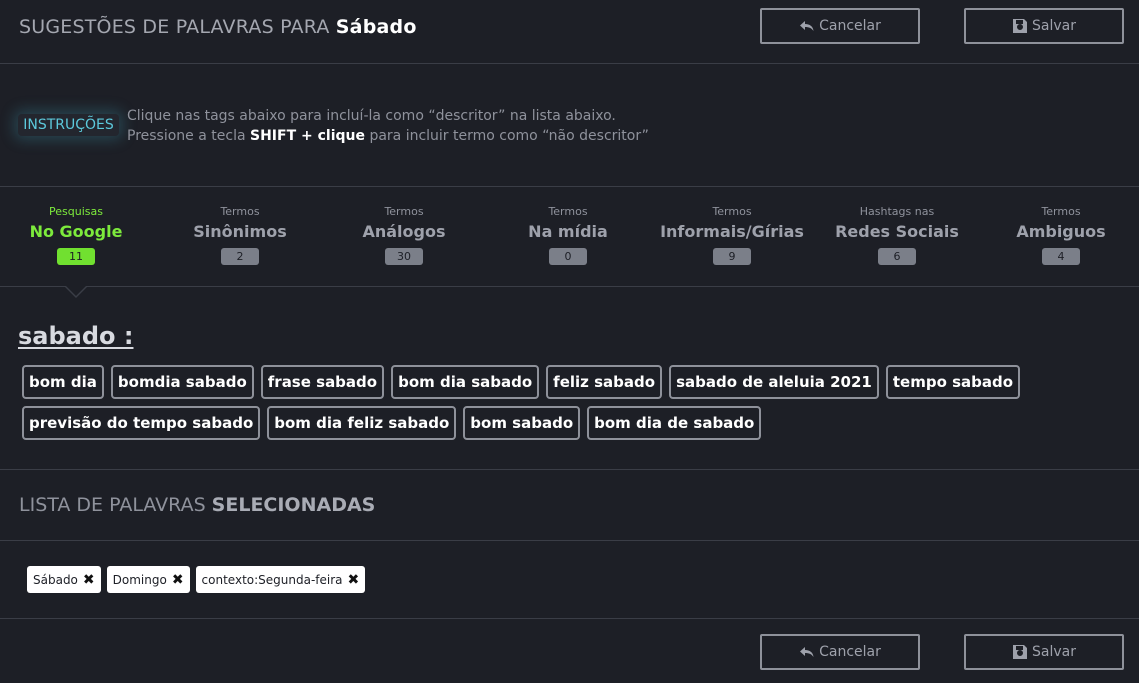 This screenshot has width=1139, height=683. I want to click on tab-sinonimos: Termos Sinônimos 2, so click(240, 235).